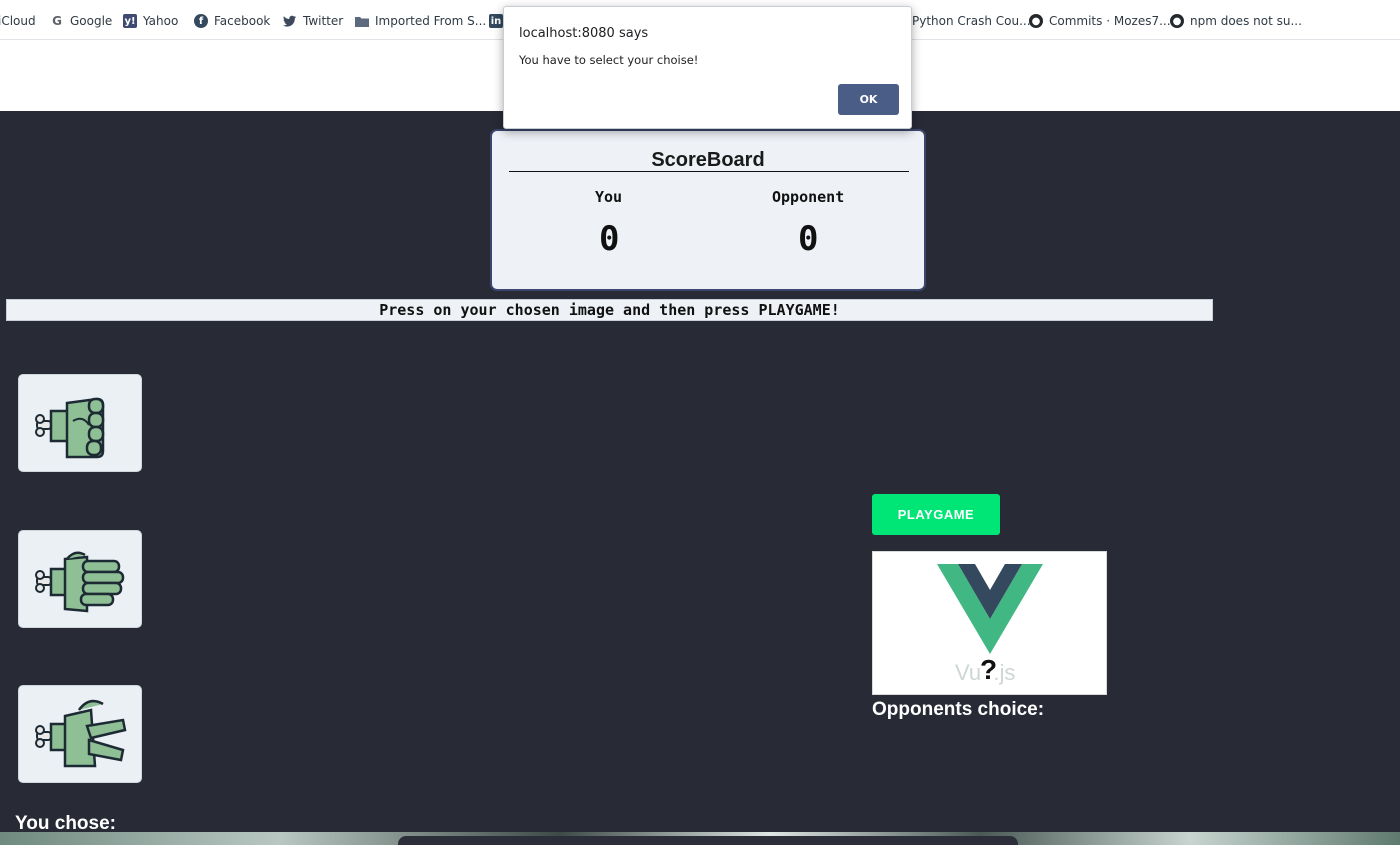 The height and width of the screenshot is (845, 1400). Describe the element at coordinates (57, 21) in the screenshot. I see `google-icon: G` at that location.